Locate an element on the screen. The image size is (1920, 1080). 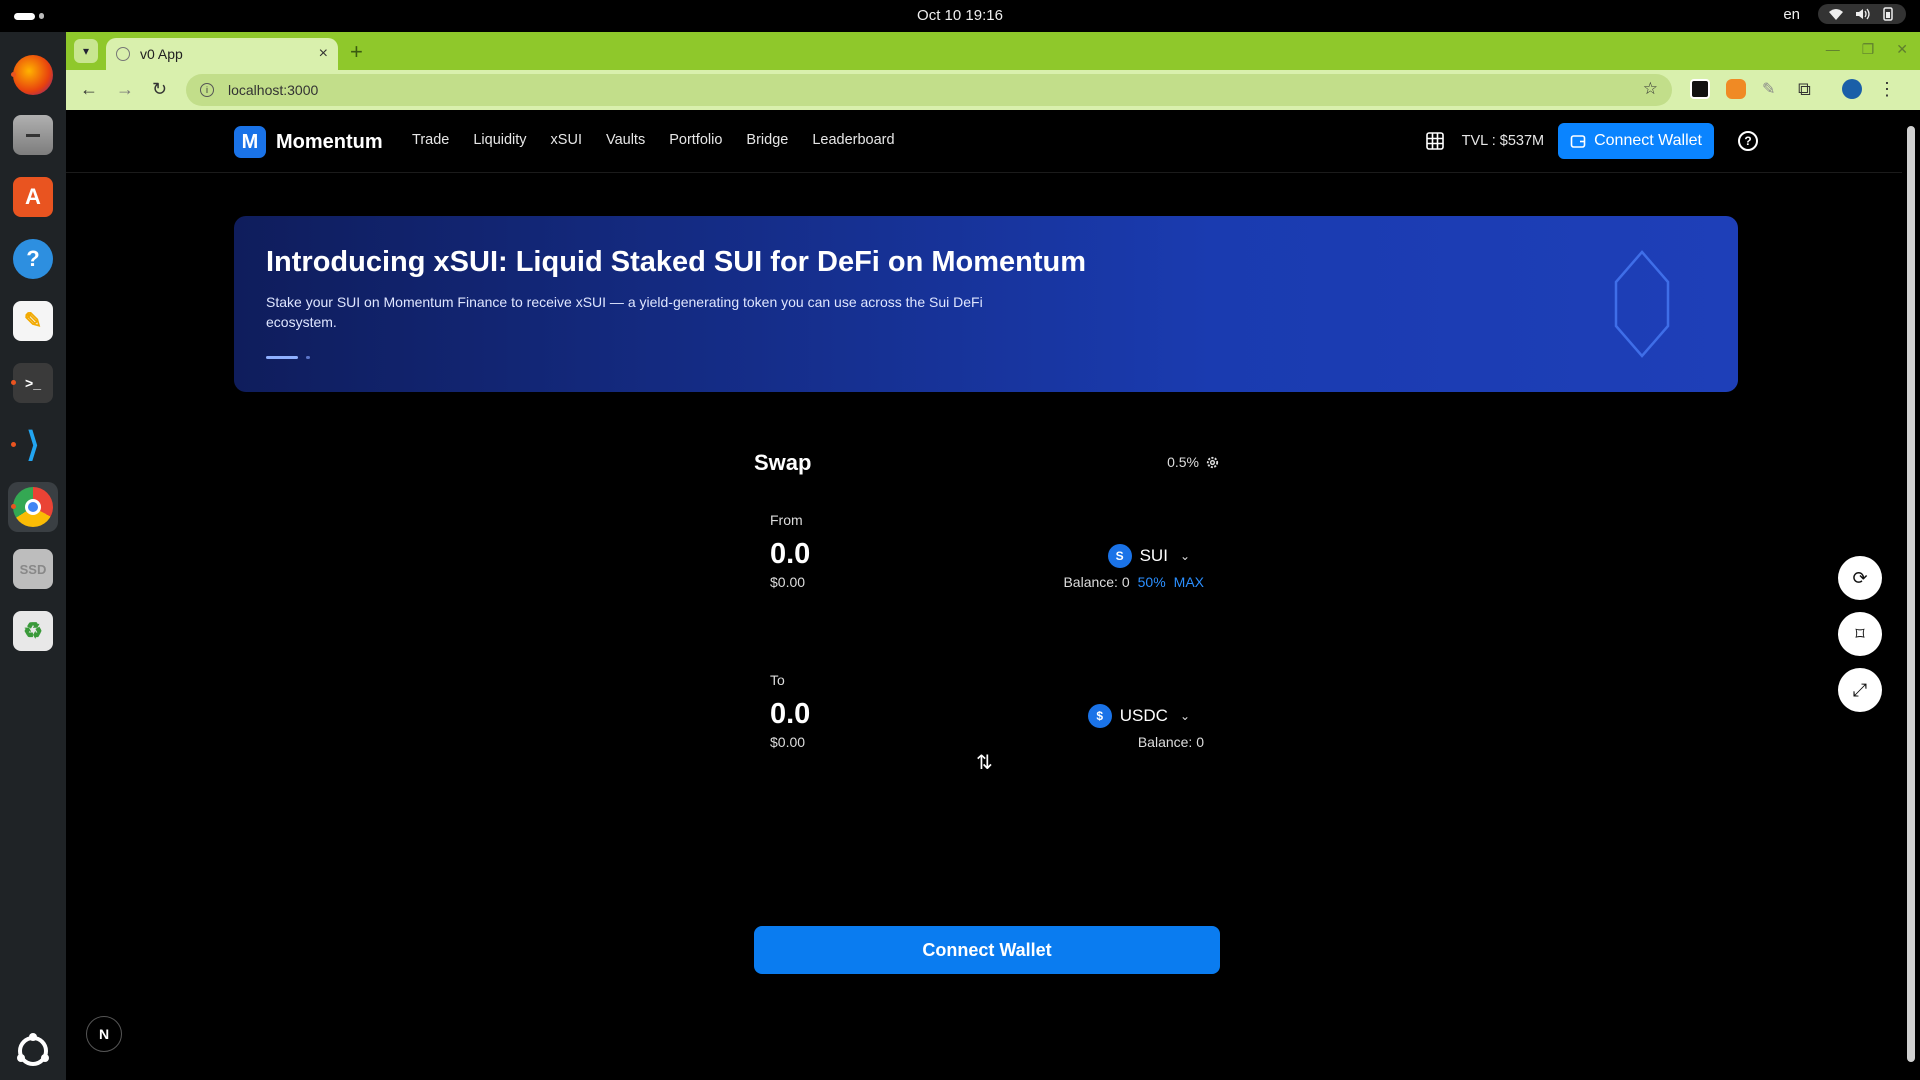
browser-tab: v0 App × is located at coordinates (222, 54).